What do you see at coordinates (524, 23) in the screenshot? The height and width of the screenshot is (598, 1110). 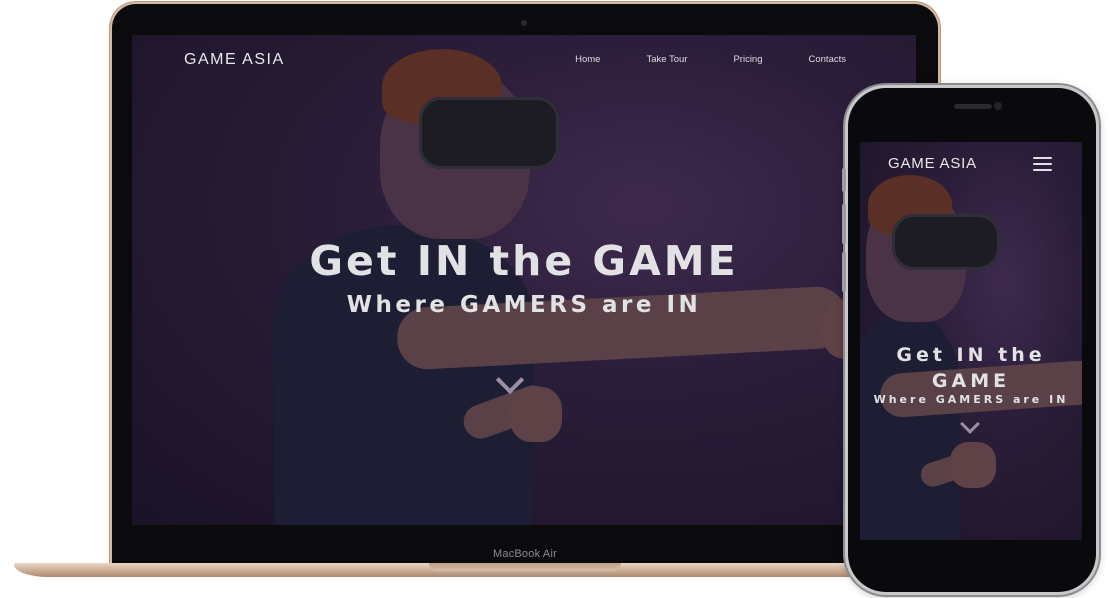 I see `laptop-camera` at bounding box center [524, 23].